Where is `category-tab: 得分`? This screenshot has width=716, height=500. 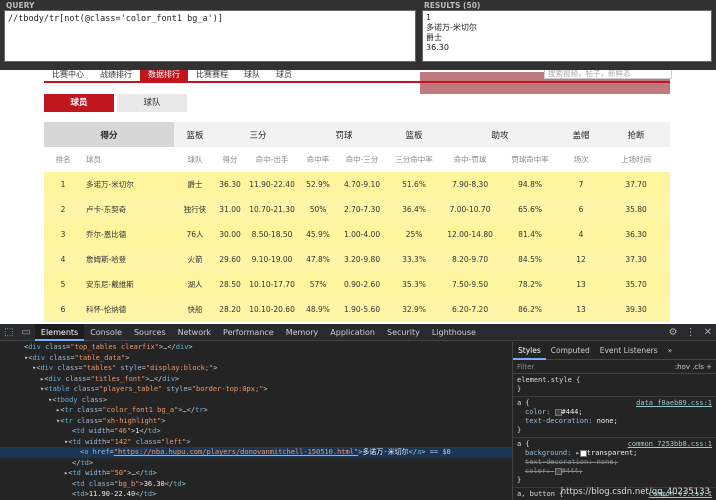
category-tab: 得分 is located at coordinates (109, 134).